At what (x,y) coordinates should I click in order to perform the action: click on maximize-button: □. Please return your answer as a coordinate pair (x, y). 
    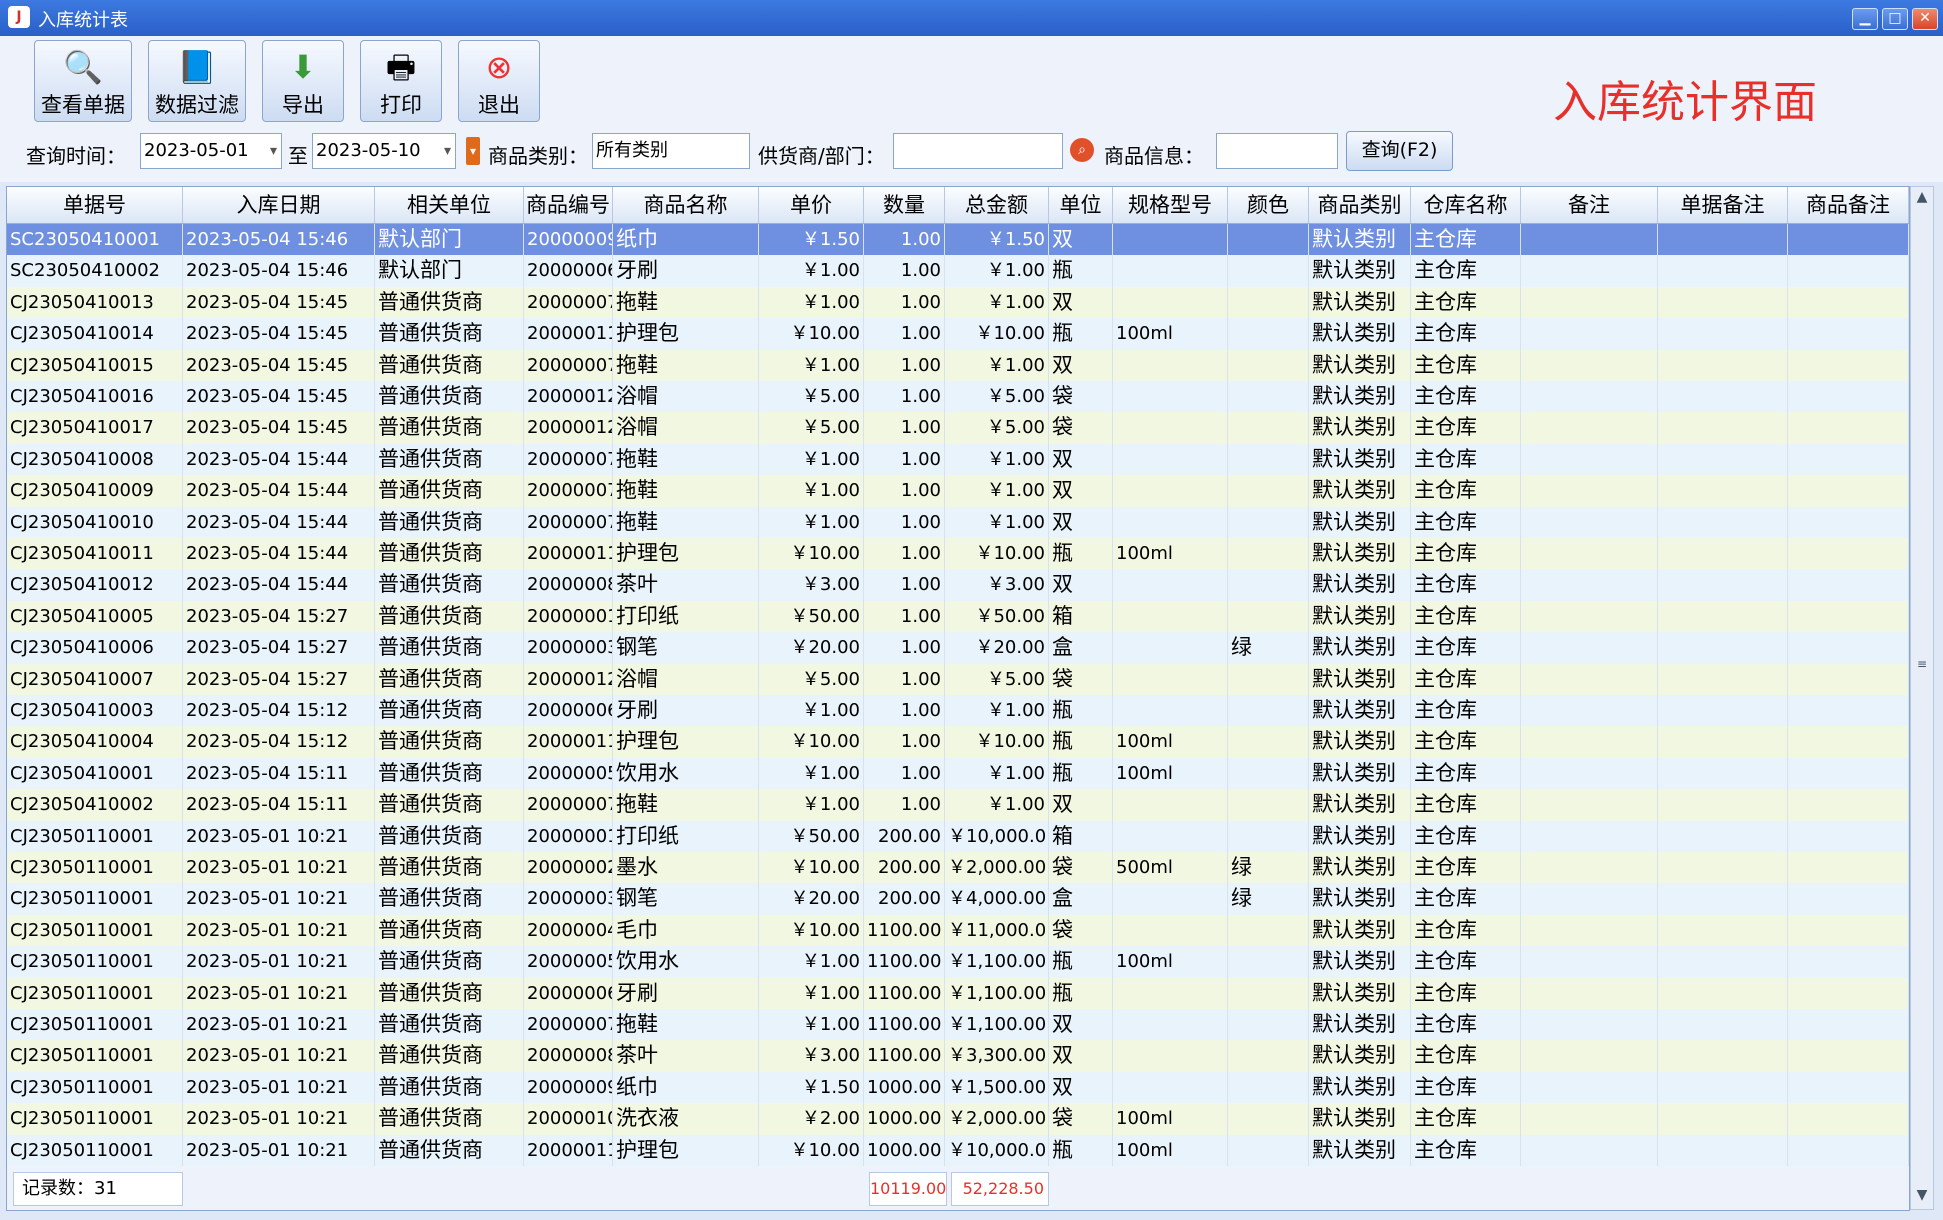
    Looking at the image, I should click on (1895, 19).